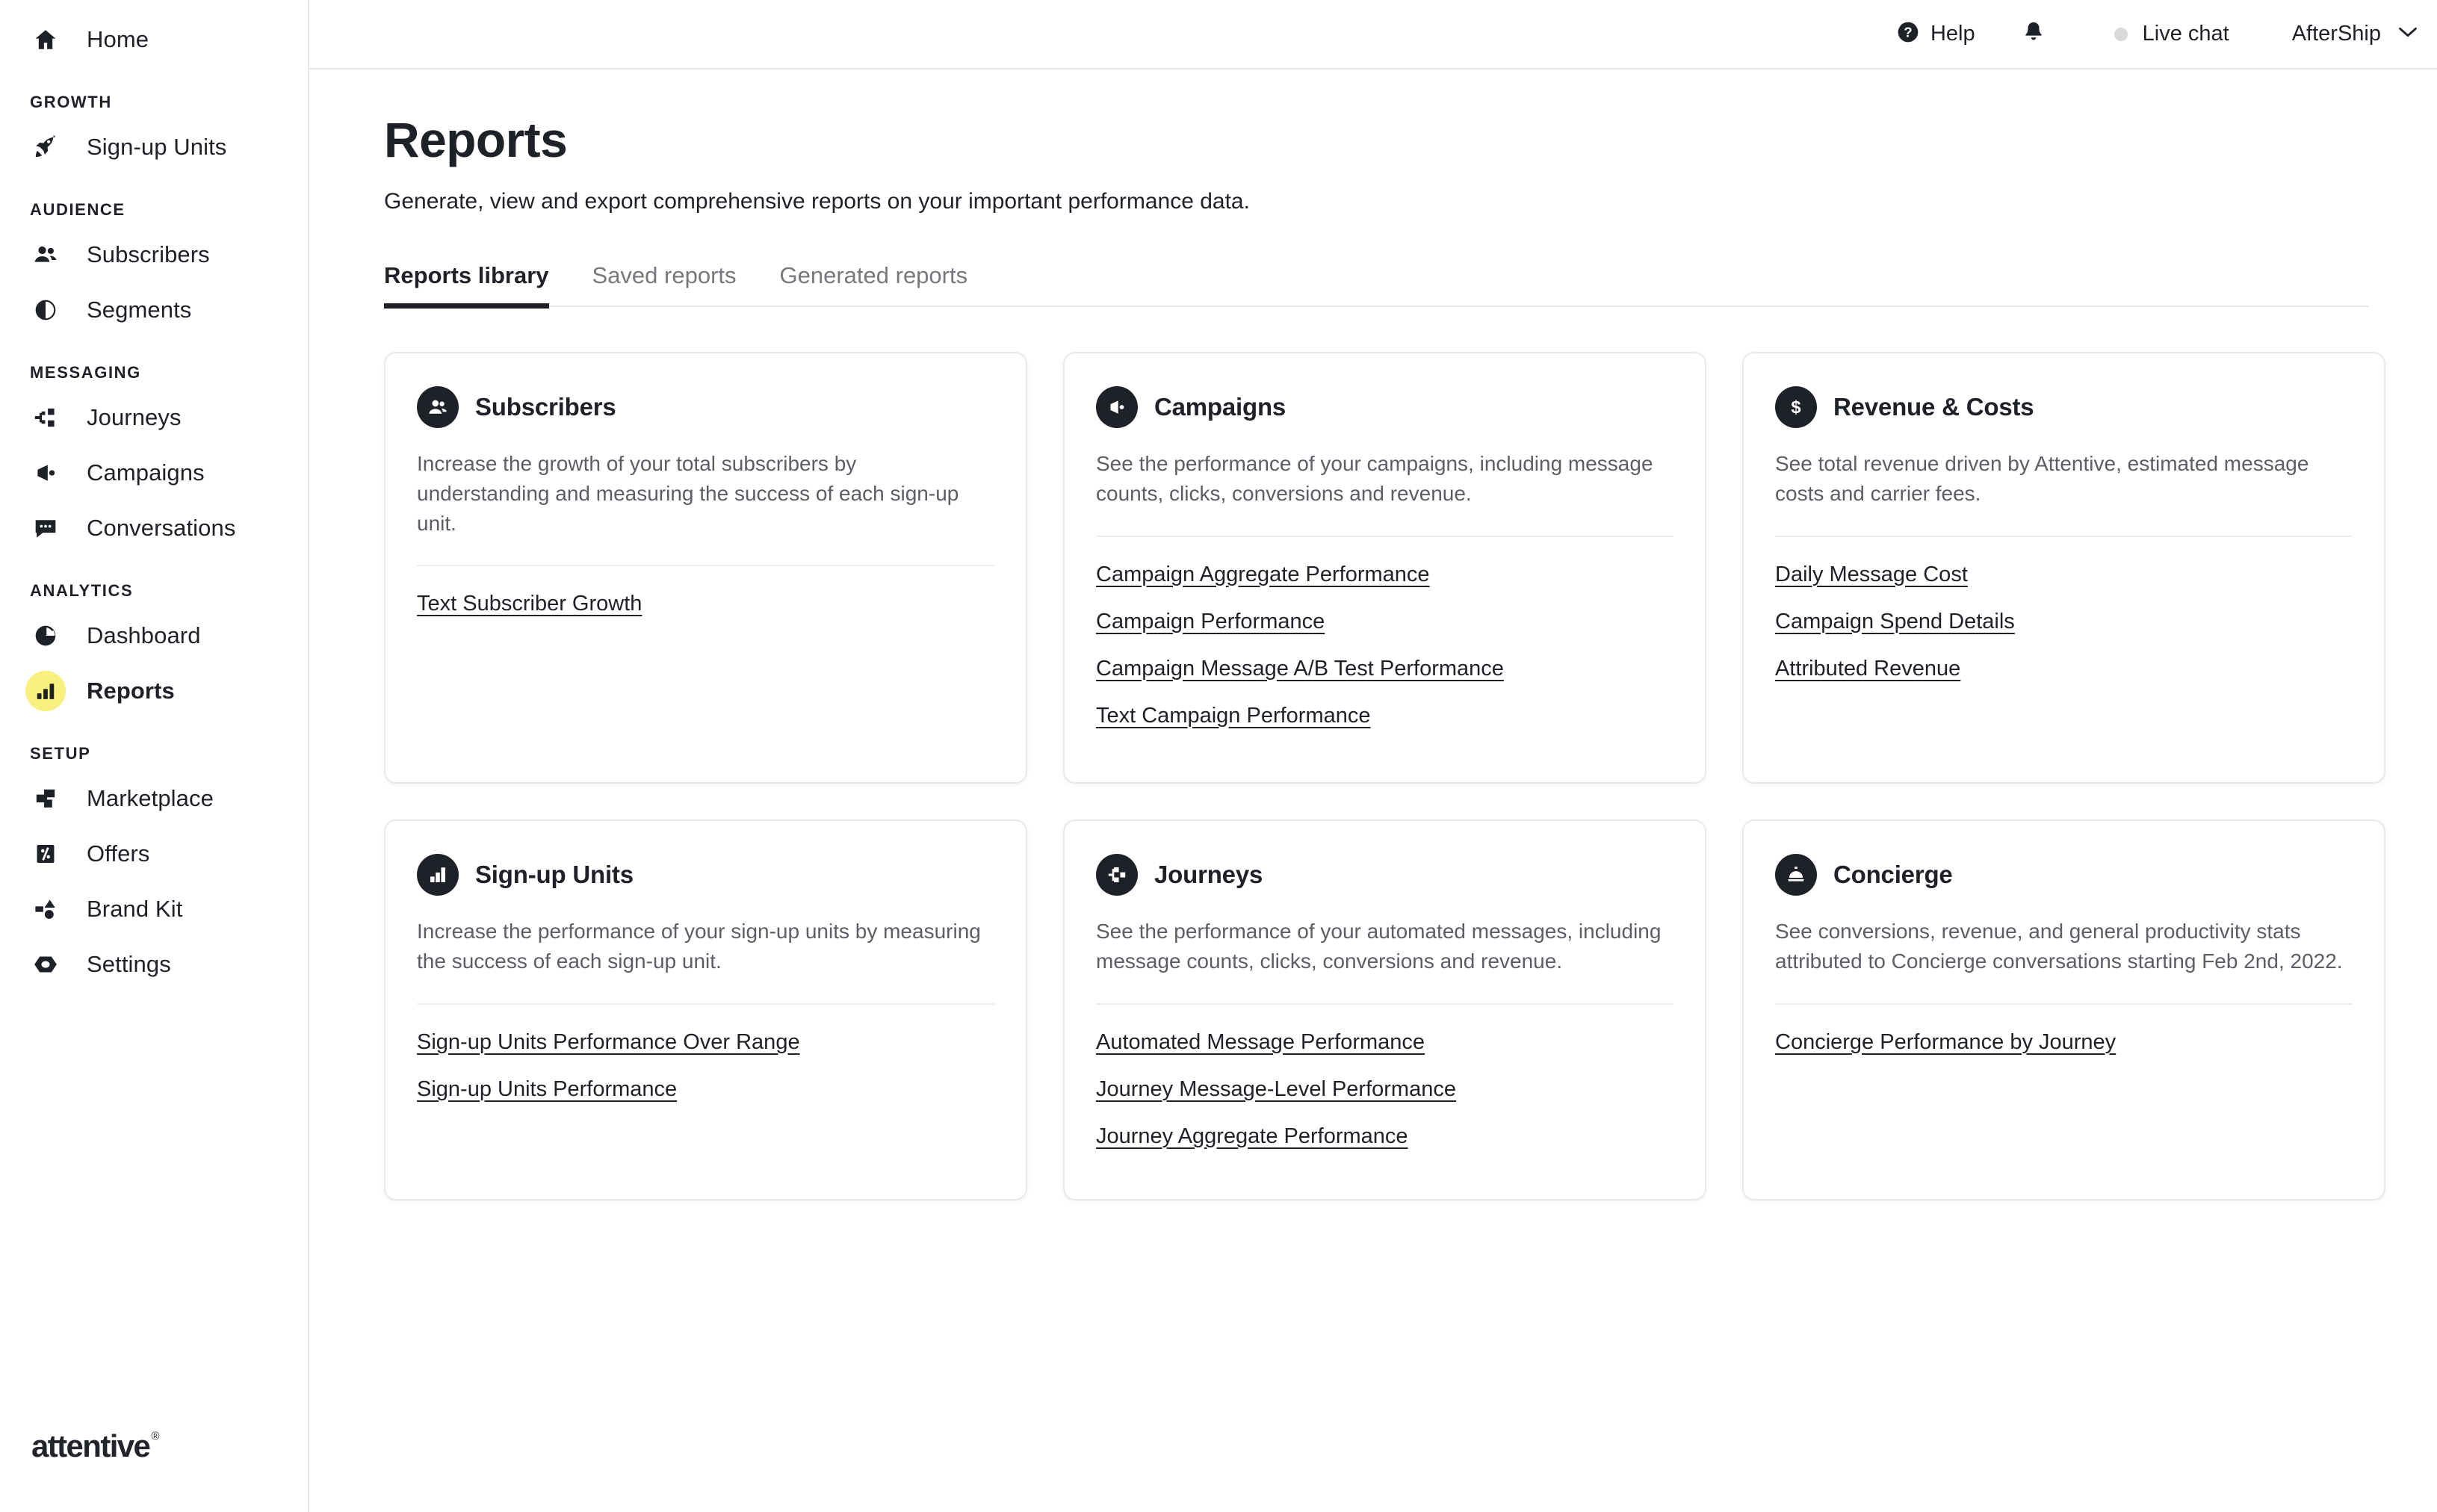 The image size is (2437, 1512). I want to click on sidebar-item-campaigns: Campaigns, so click(154, 473).